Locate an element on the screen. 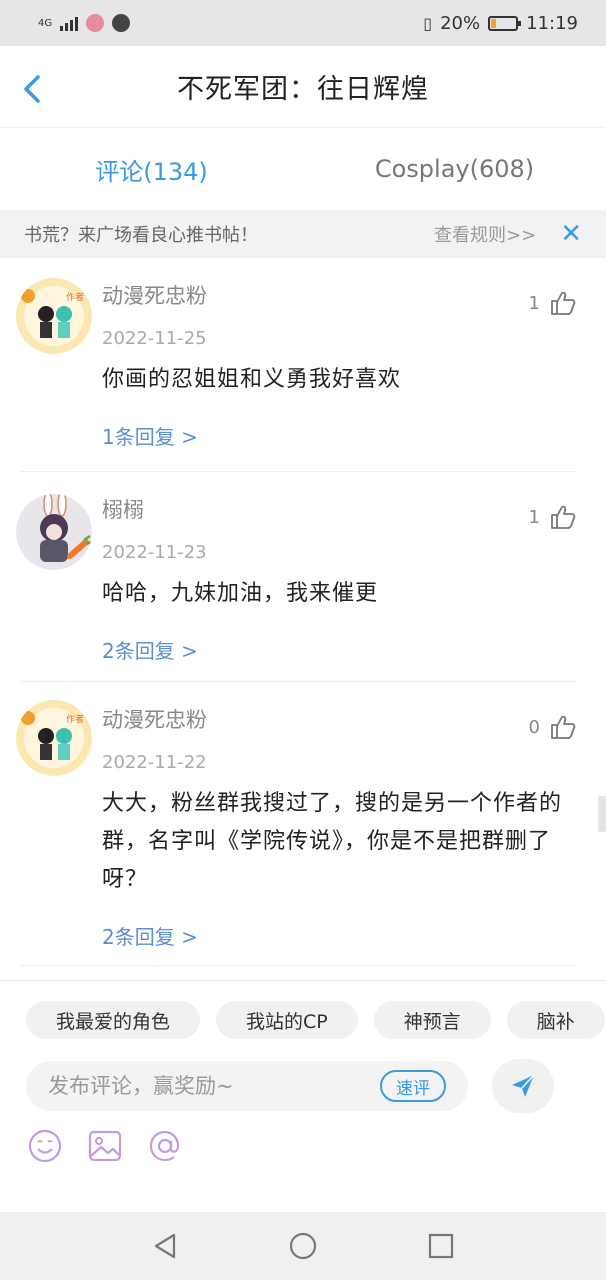 This screenshot has width=606, height=1280. send-button is located at coordinates (523, 1086).